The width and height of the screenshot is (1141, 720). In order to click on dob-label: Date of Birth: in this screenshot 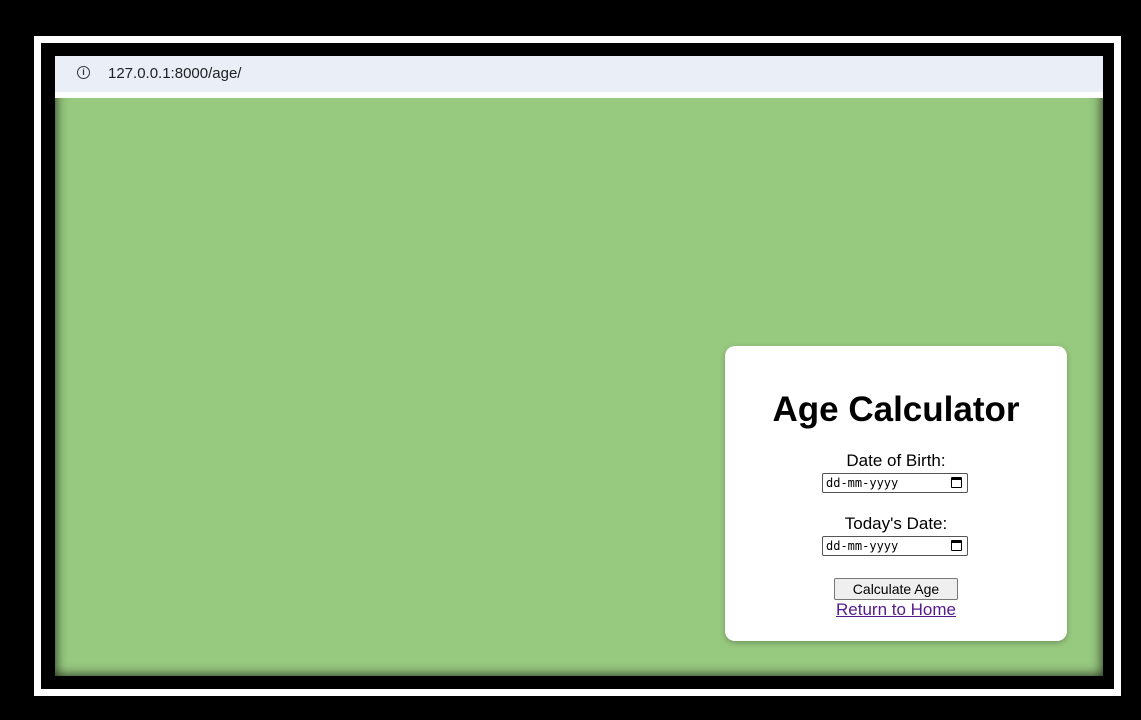, I will do `click(896, 460)`.